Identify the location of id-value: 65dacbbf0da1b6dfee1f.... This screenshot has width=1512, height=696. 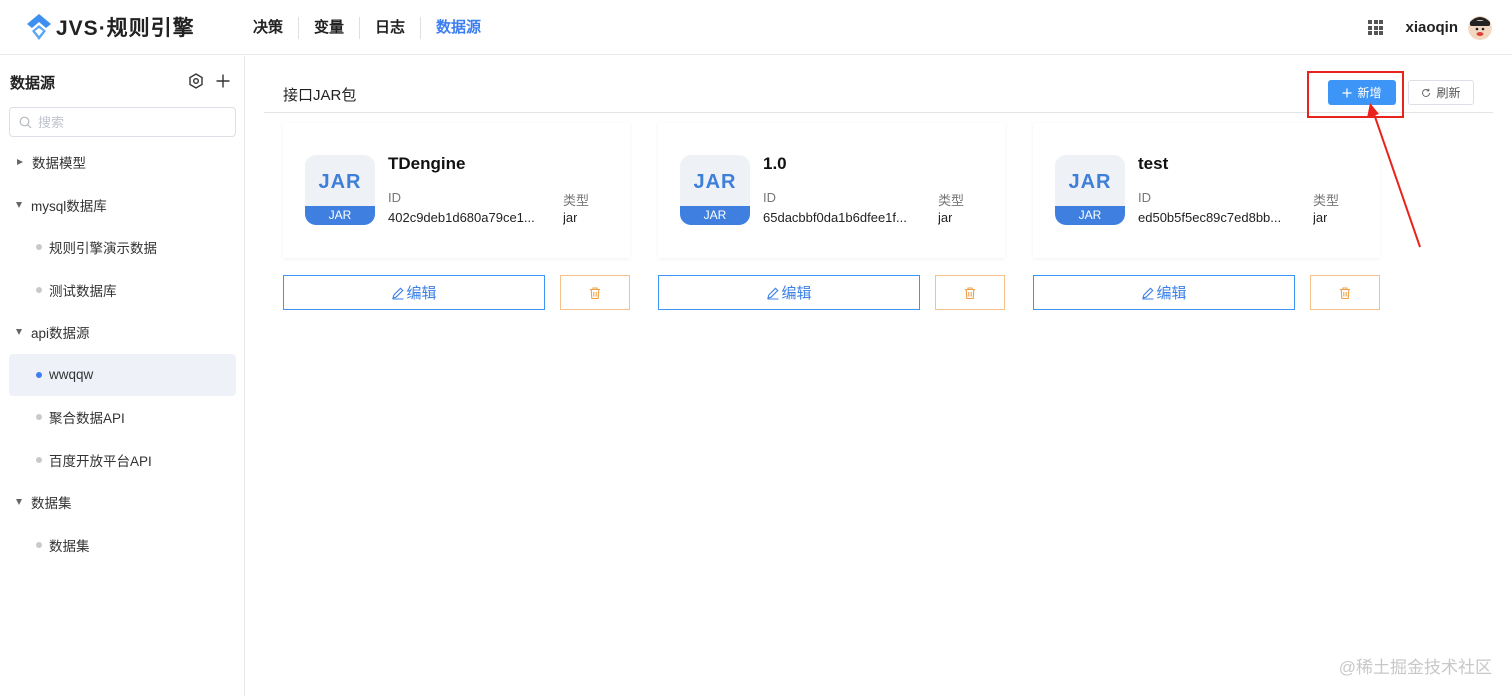
(835, 217).